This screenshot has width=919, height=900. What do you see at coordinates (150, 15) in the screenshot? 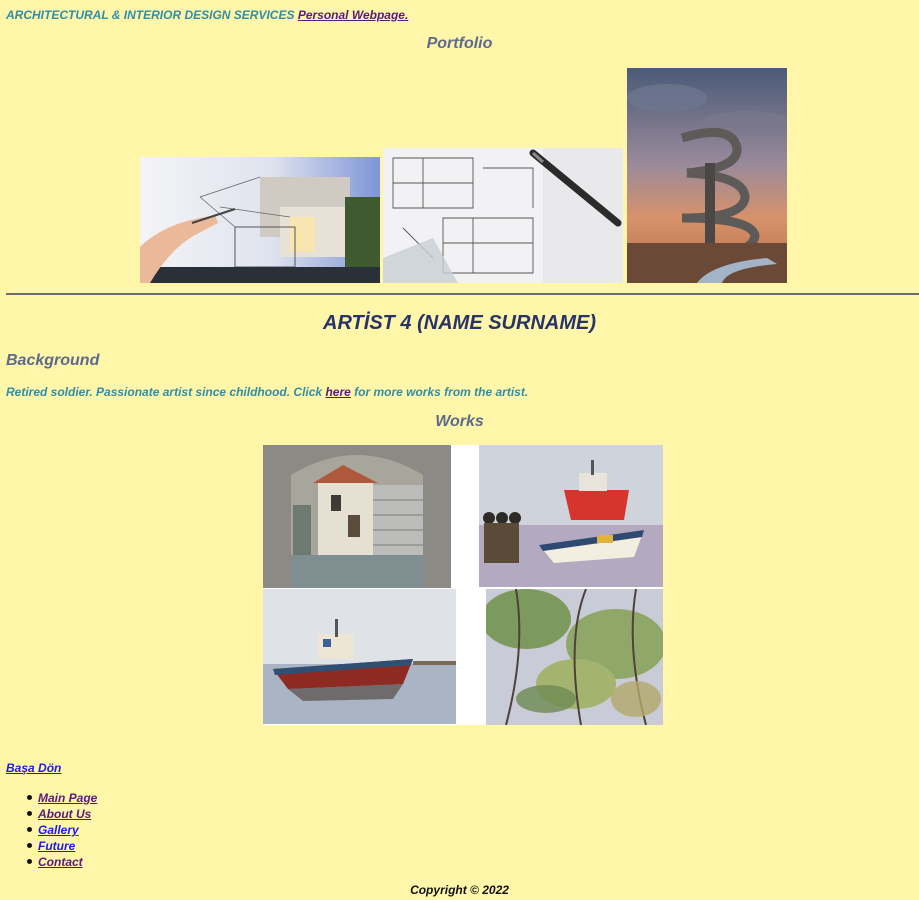
I see `header-tagline: ARCHITECTURAL & INTERIOR DESIGN SERVICES` at bounding box center [150, 15].